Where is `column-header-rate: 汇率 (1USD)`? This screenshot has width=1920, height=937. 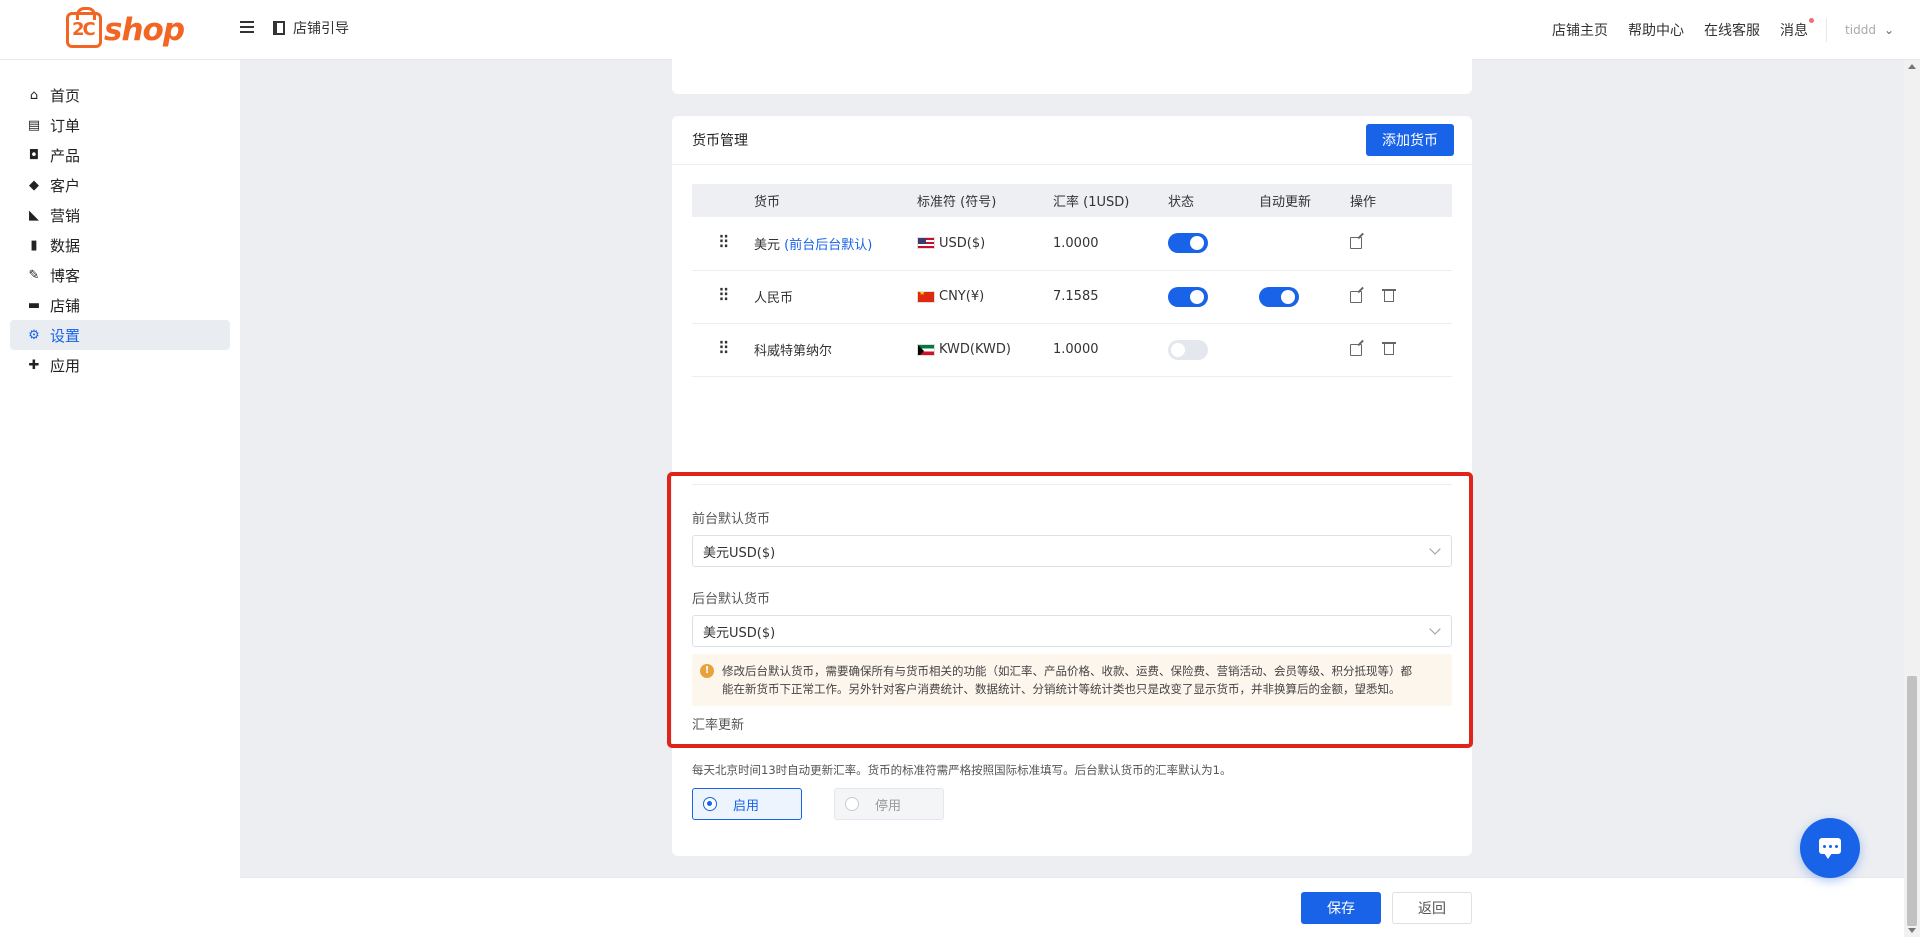
column-header-rate: 汇率 (1USD) is located at coordinates (1110, 200).